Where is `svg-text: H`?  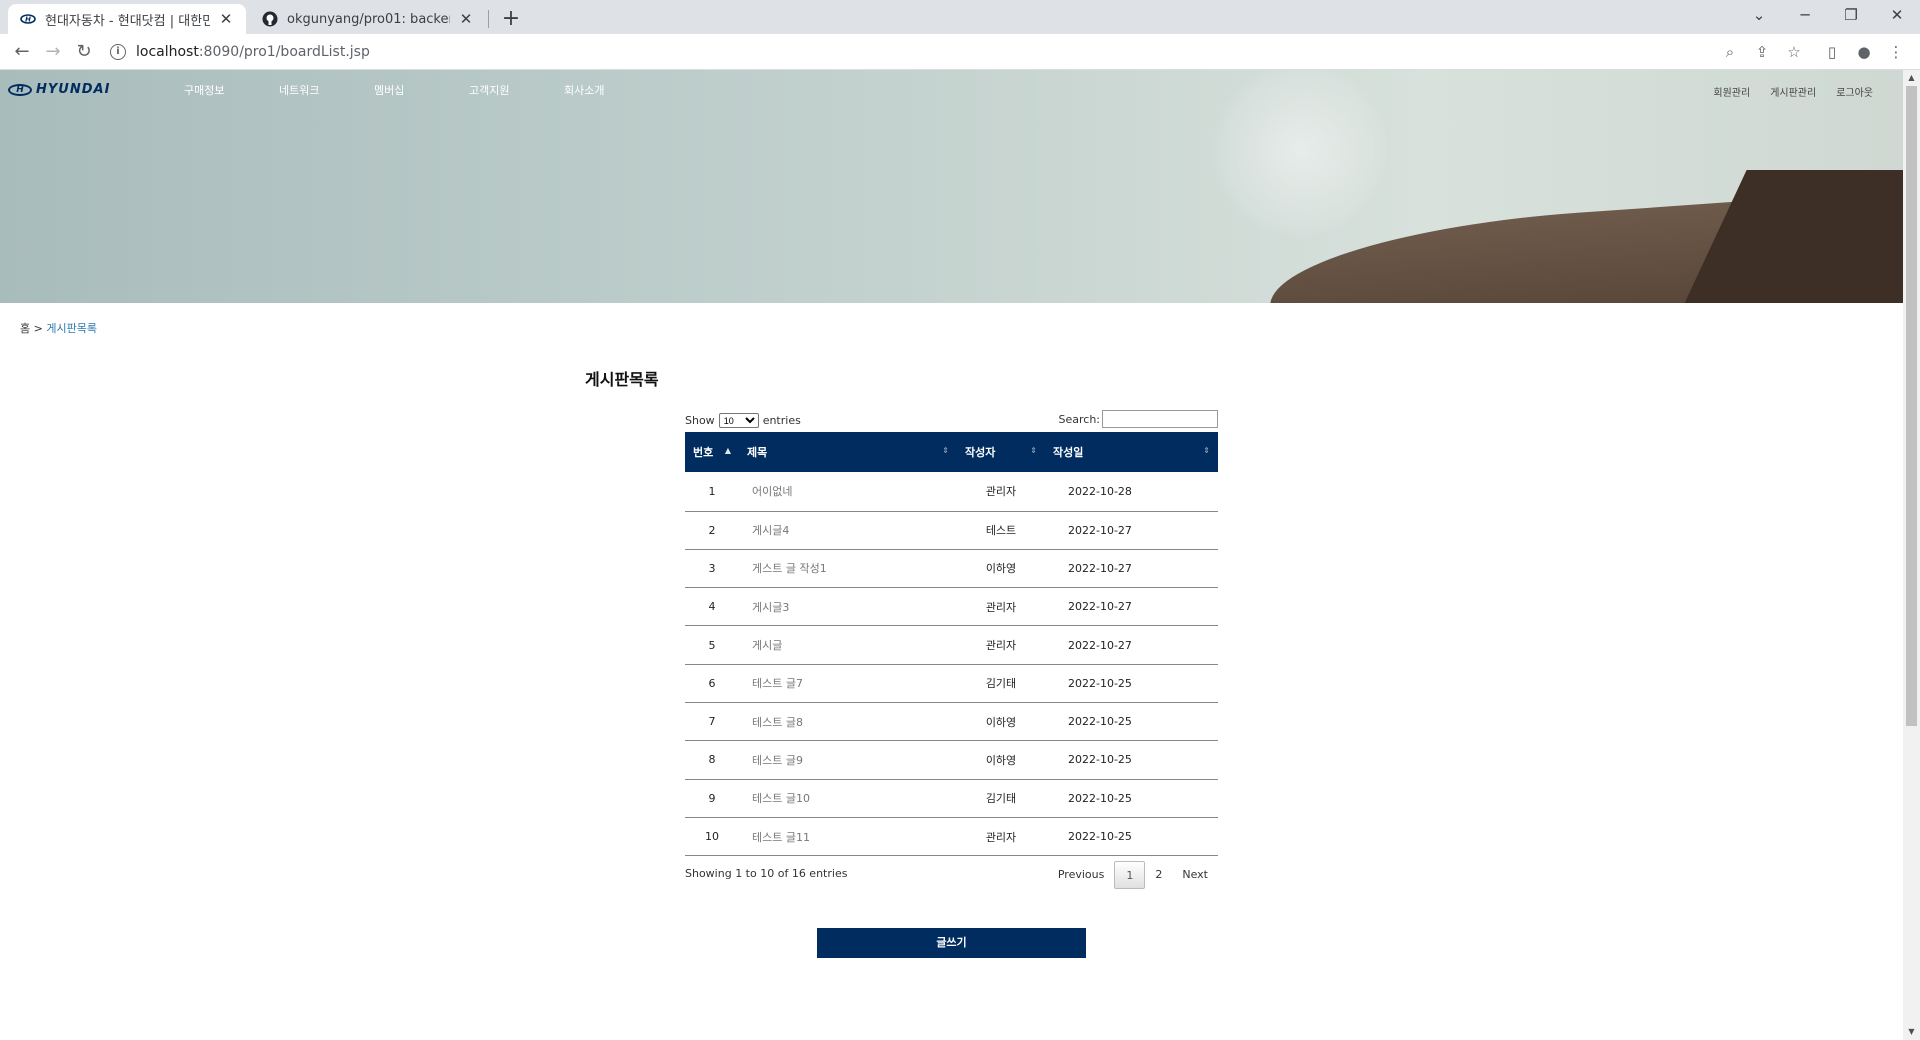 svg-text: H is located at coordinates (28, 20).